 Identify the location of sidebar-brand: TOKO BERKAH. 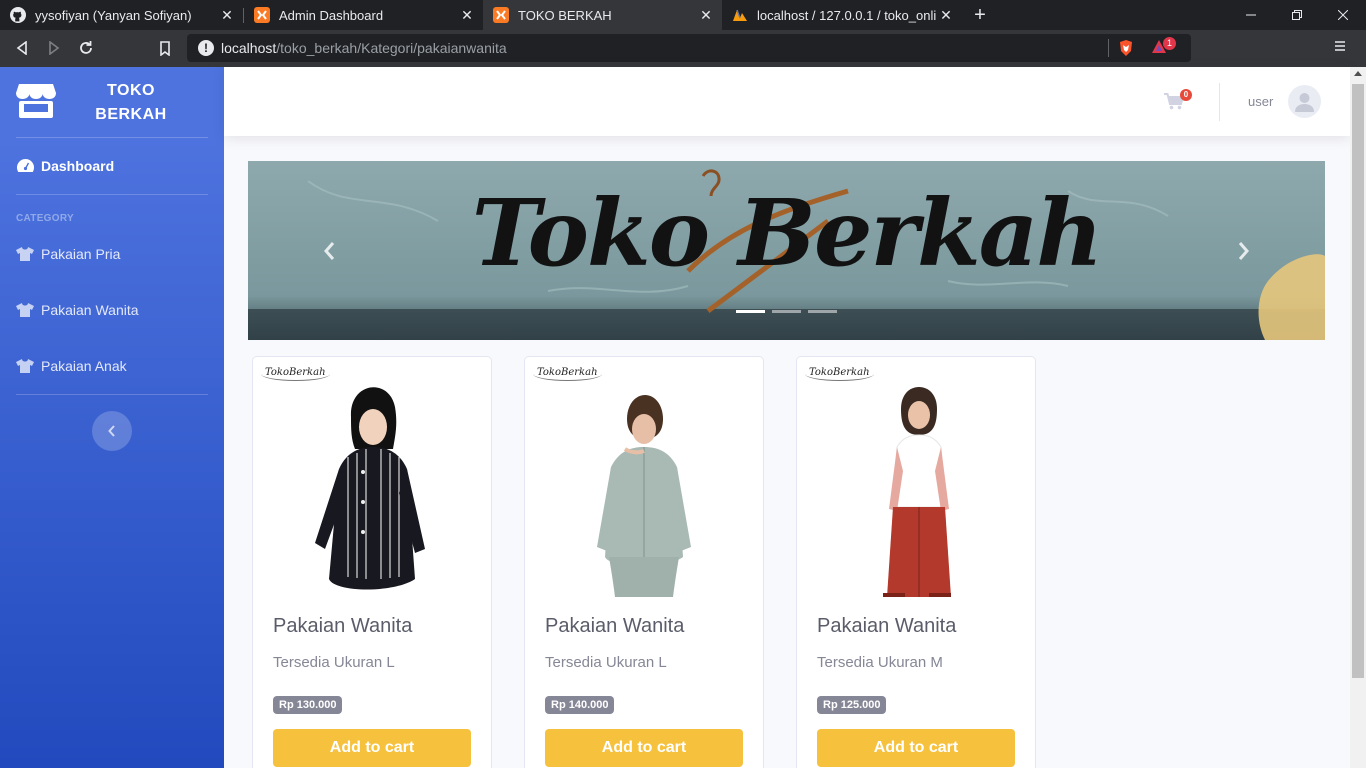
(112, 102).